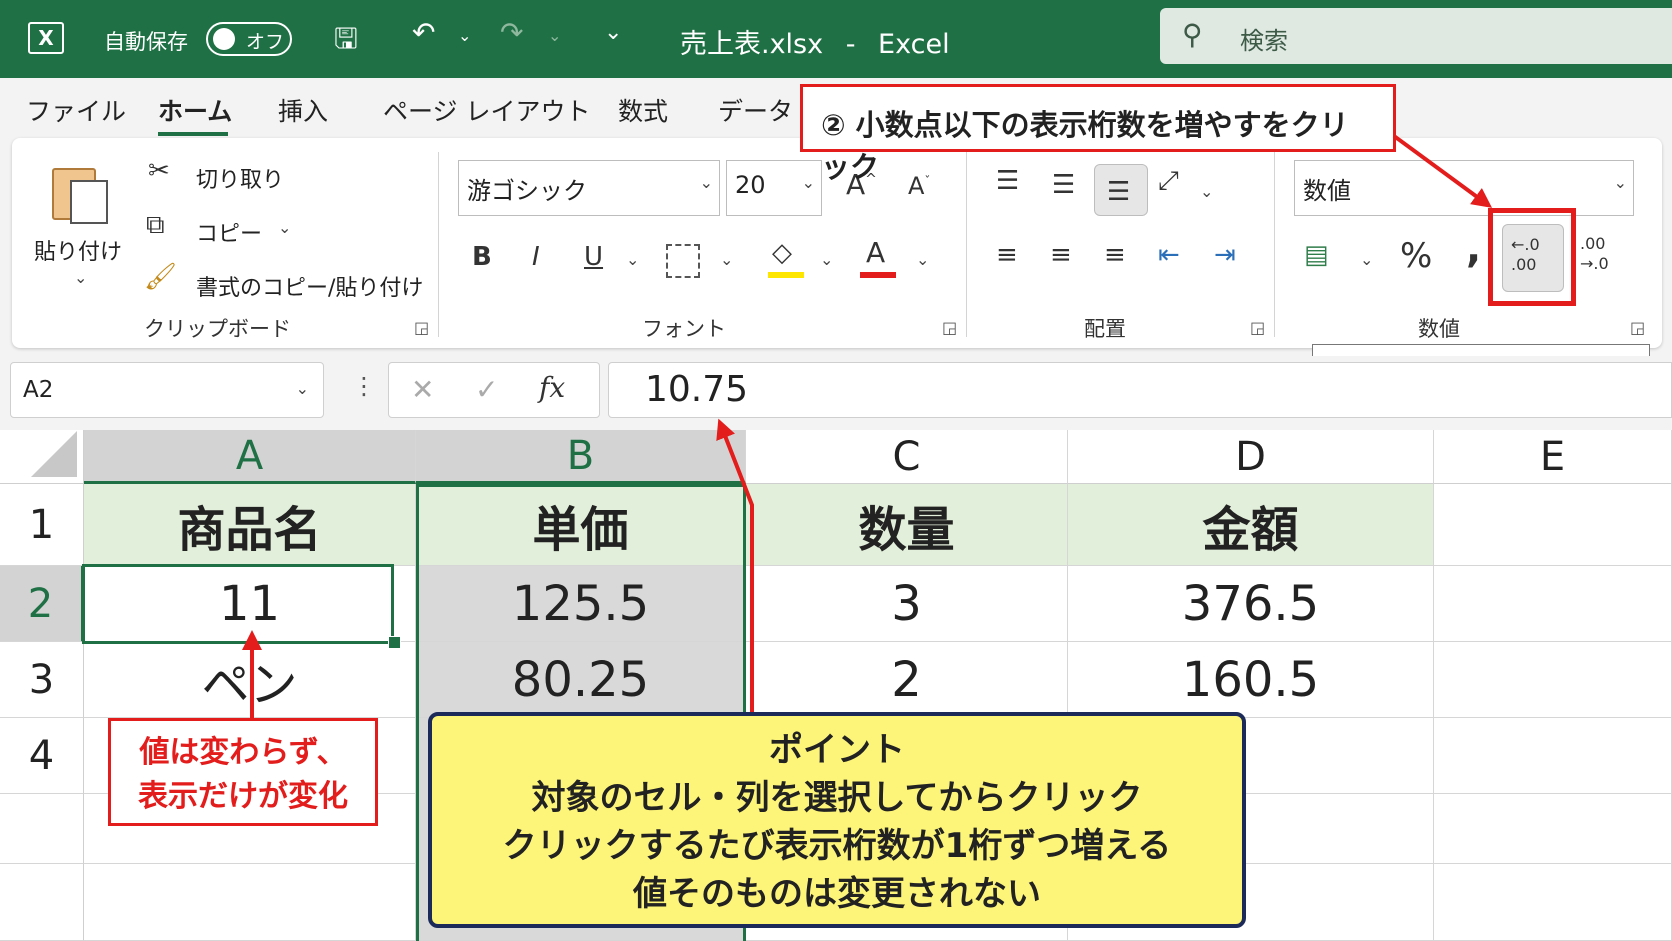  I want to click on point-line2: クリックするたび表示桁数が1桁ずつ増える, so click(837, 846).